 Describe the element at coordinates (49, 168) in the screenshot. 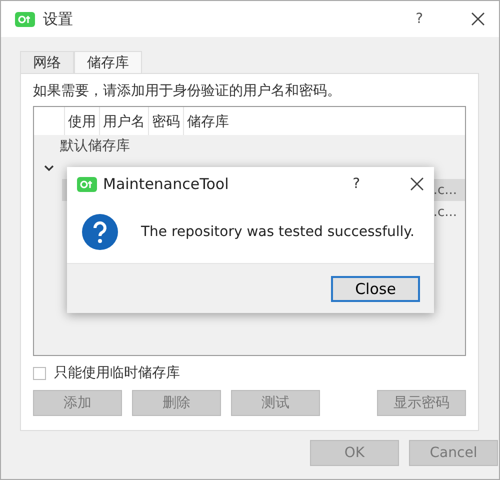

I see `chevron-down-icon` at that location.